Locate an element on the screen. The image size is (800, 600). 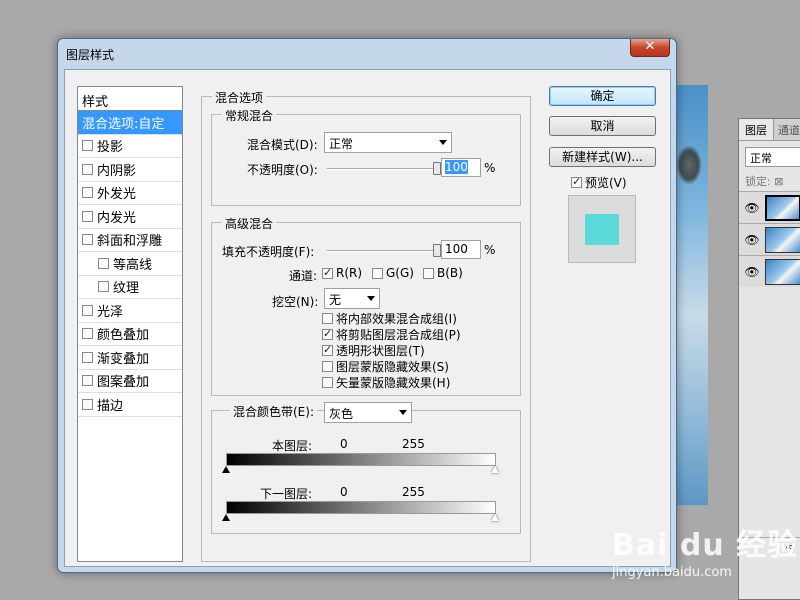
style-item: 混合选项:自定 is located at coordinates (130, 123).